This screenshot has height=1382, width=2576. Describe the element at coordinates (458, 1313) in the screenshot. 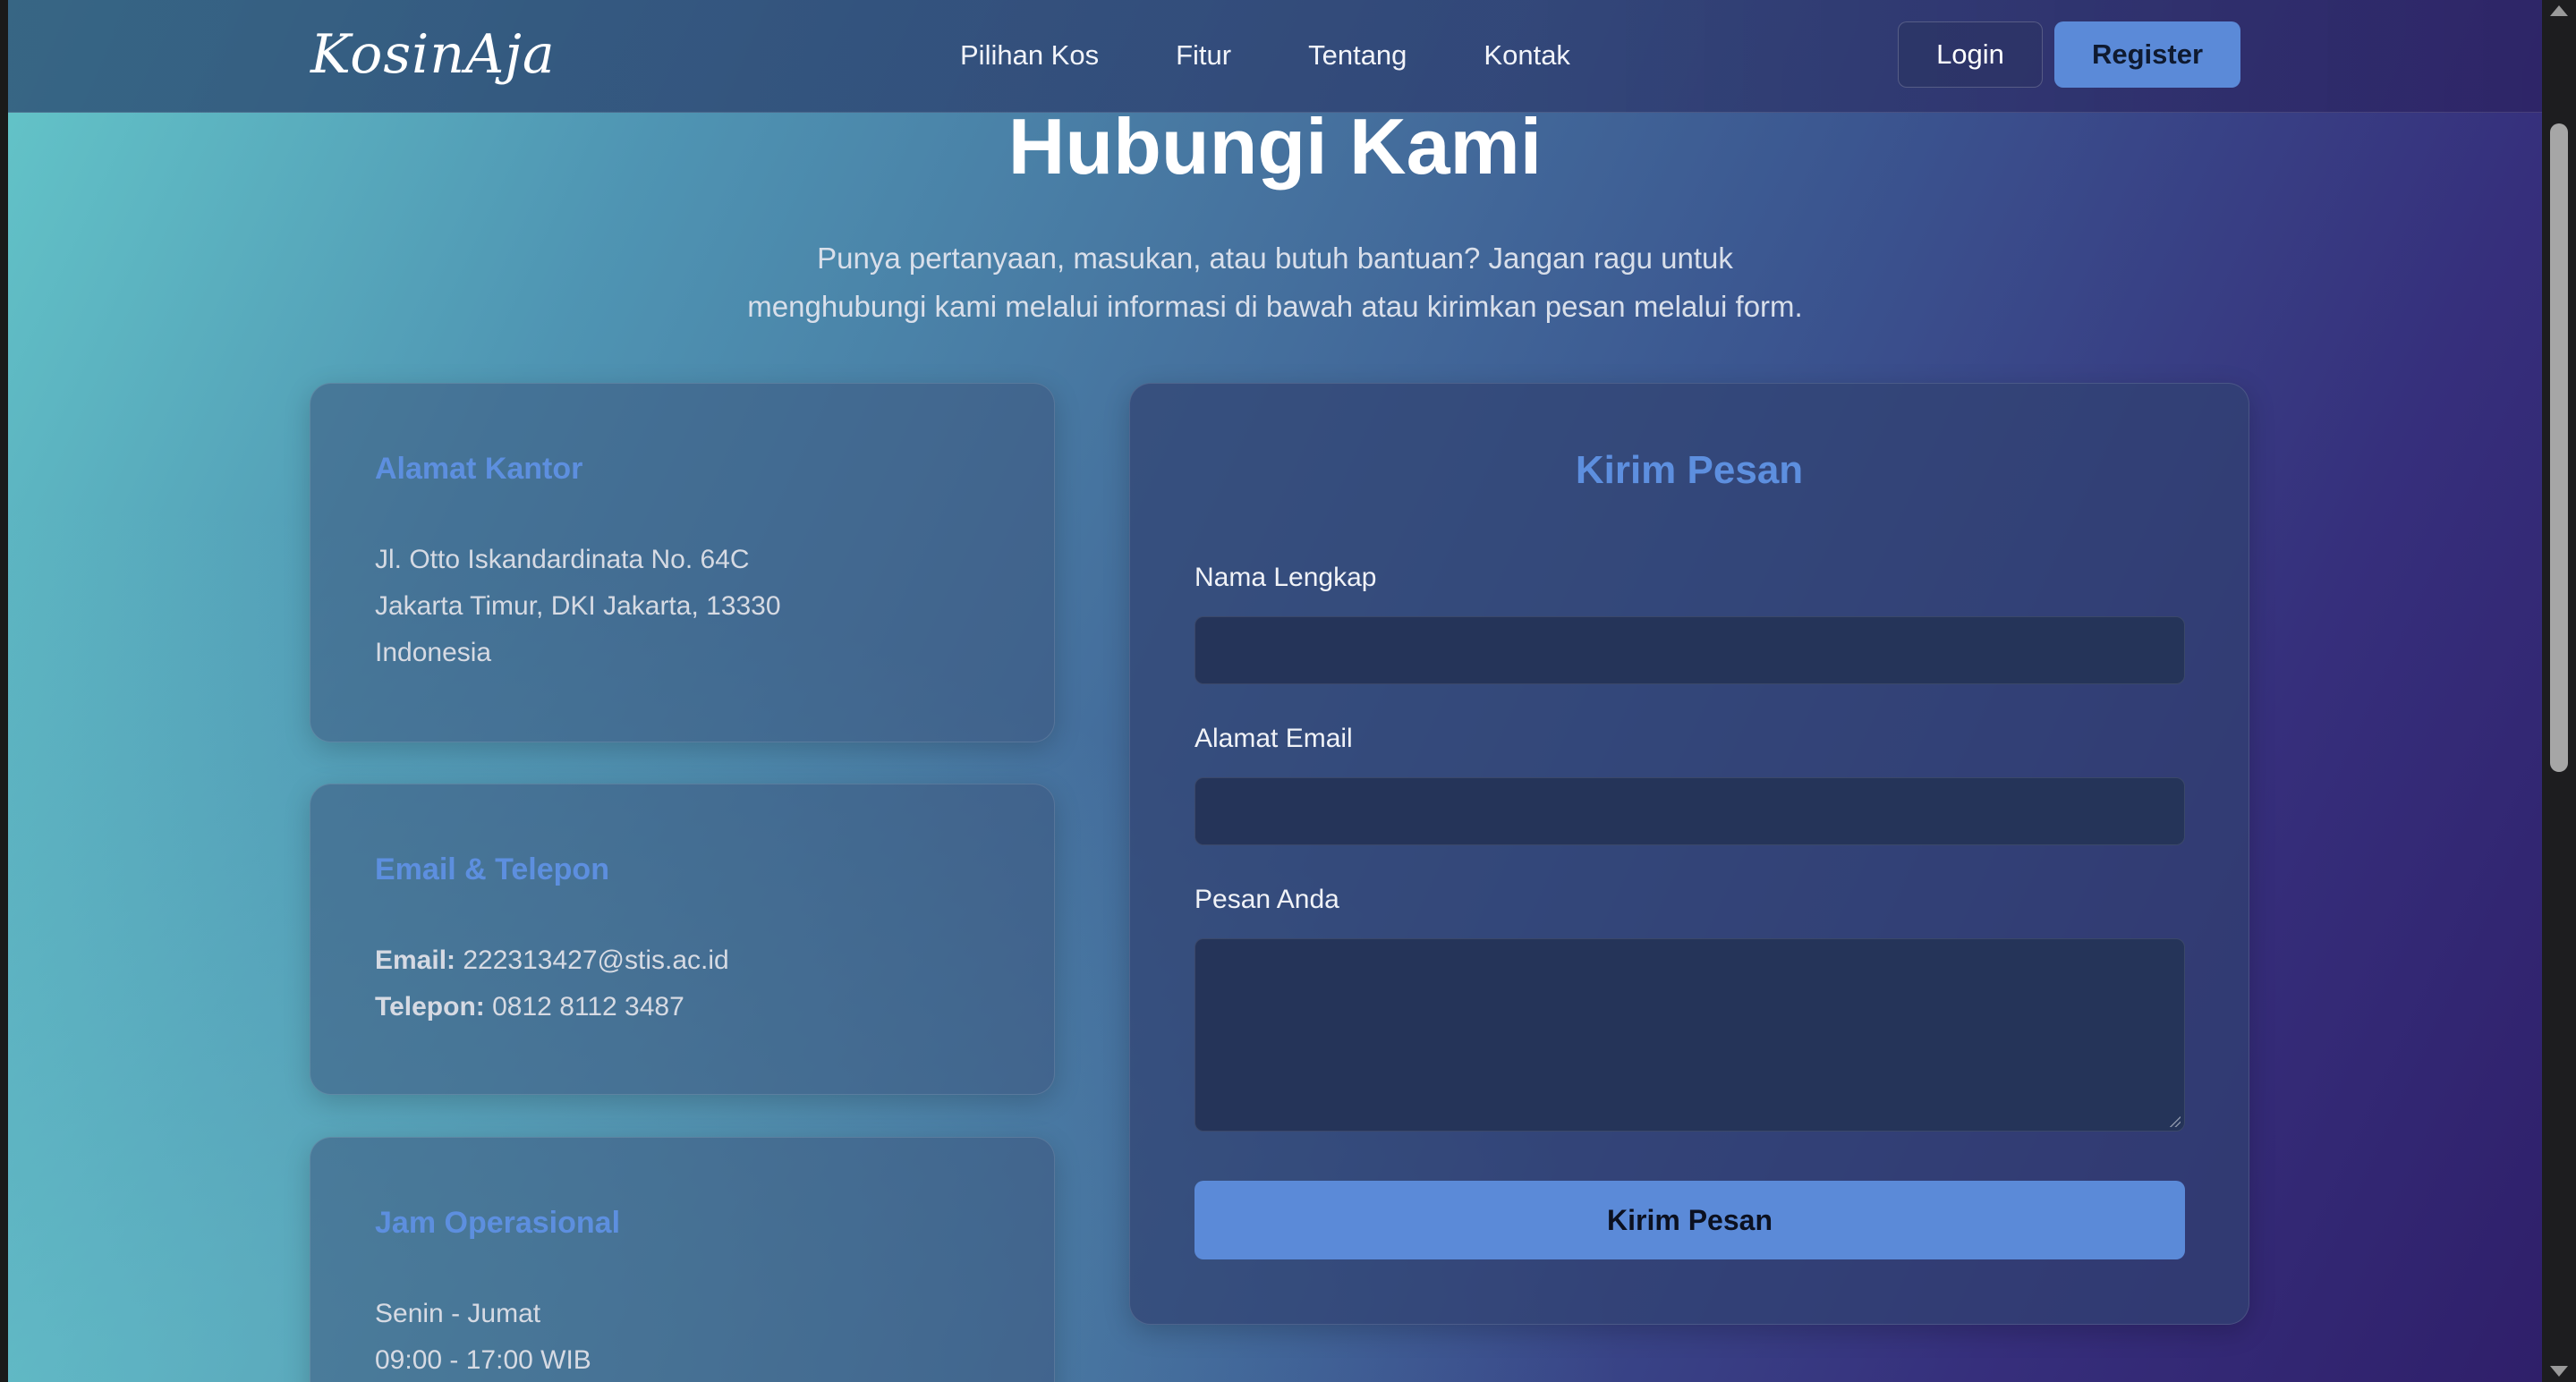

I see `hours-line-1: Senin - Jumat` at that location.